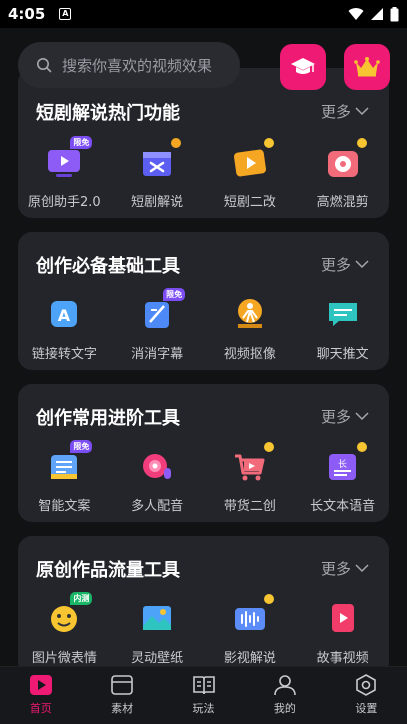  Describe the element at coordinates (44, 65) in the screenshot. I see `search-icon` at that location.